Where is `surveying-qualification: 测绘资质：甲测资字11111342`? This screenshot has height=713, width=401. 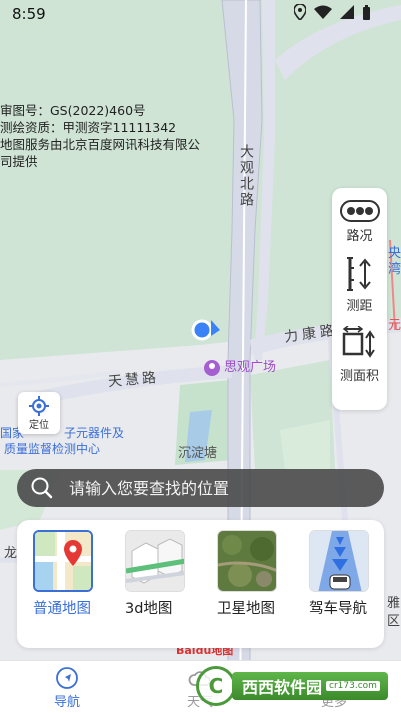
surveying-qualification: 测绘资质：甲测资字11111342 is located at coordinates (88, 127).